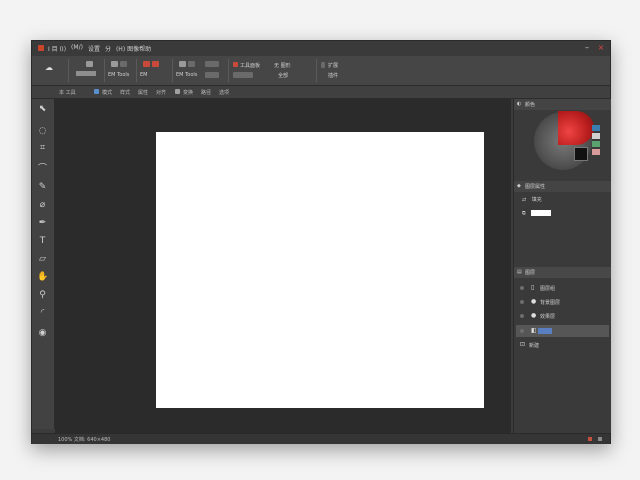 Image resolution: width=640 pixels, height=480 pixels. What do you see at coordinates (42, 223) in the screenshot?
I see `pen-icon: ✒` at bounding box center [42, 223].